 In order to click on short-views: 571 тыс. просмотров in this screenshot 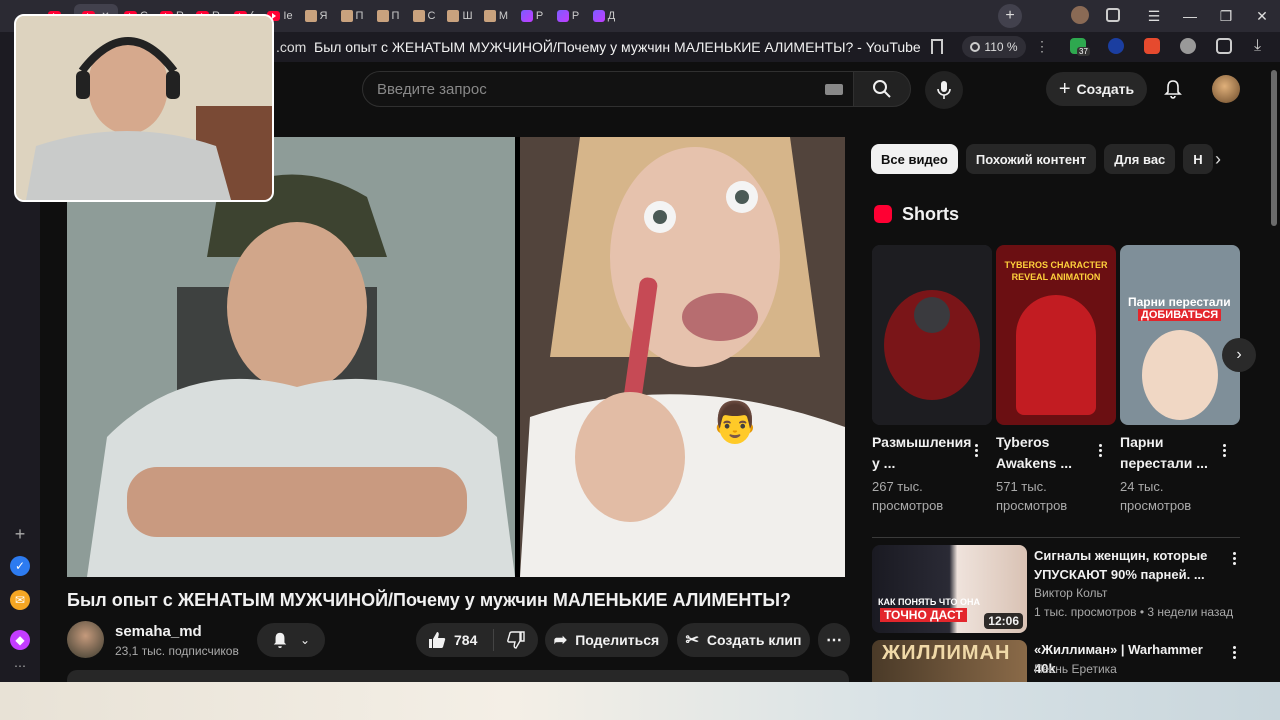, I will do `click(1032, 496)`.